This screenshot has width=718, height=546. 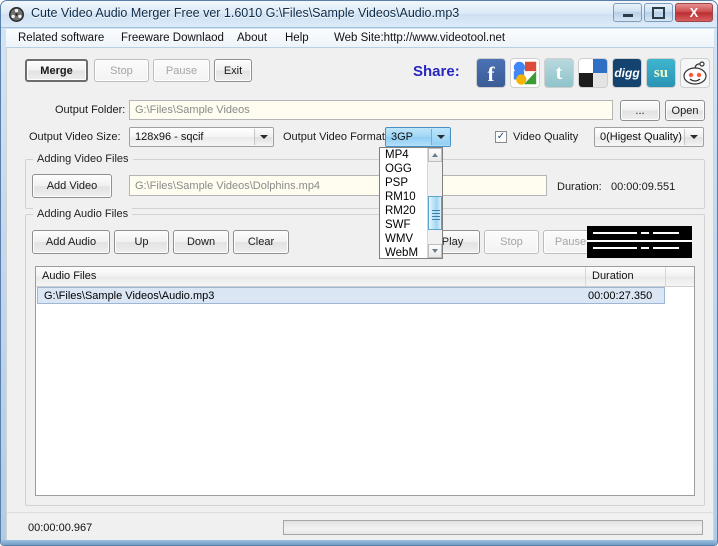 What do you see at coordinates (172, 38) in the screenshot?
I see `menu-item-freeware-downlaod: Freeware Downlaod` at bounding box center [172, 38].